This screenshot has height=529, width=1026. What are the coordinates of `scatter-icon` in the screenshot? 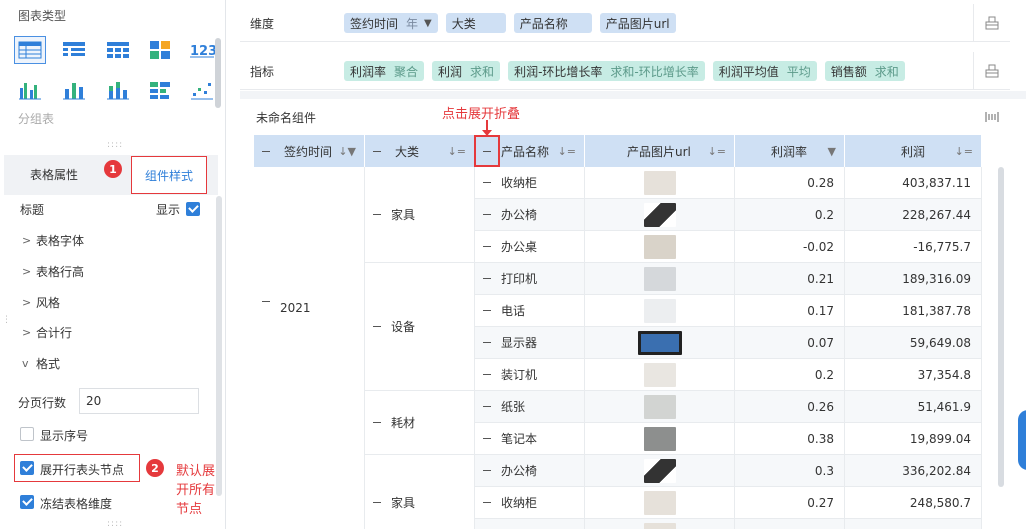 It's located at (202, 90).